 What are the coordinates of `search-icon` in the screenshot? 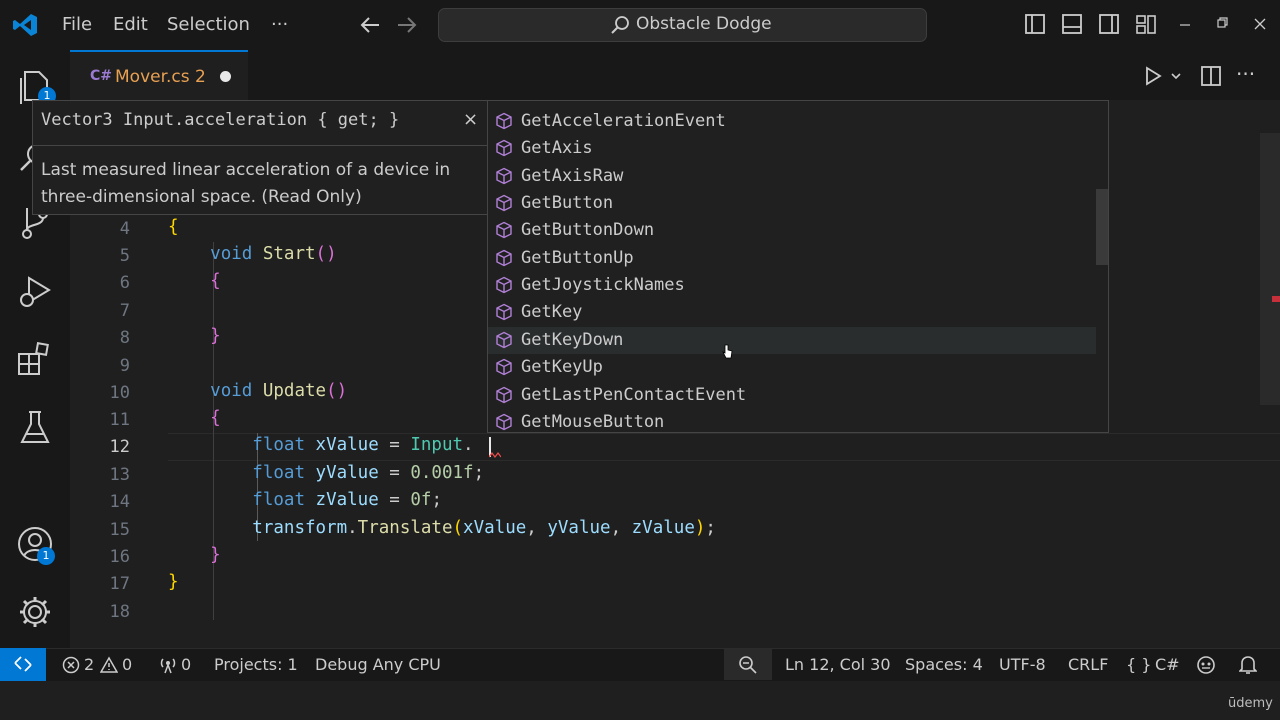 It's located at (620, 25).